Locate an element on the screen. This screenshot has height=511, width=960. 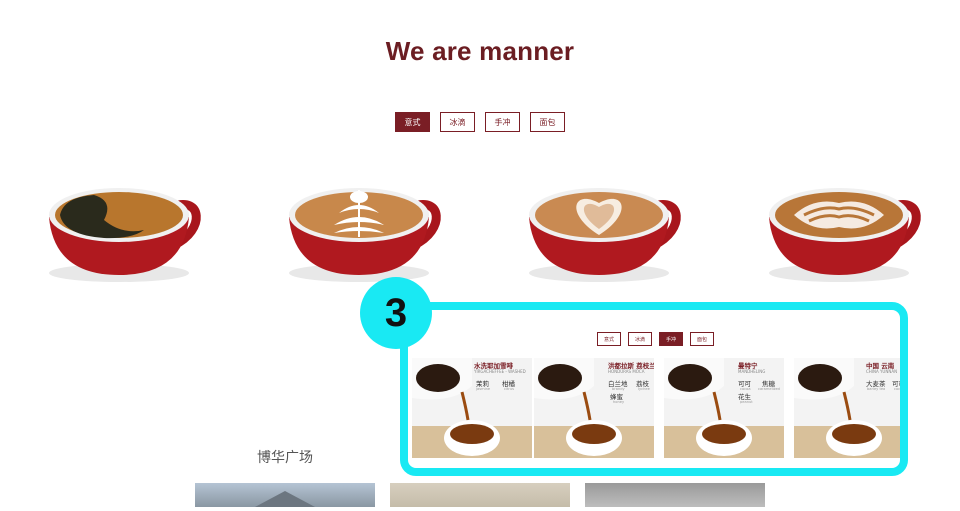
page-title: We are manner is located at coordinates (480, 51).